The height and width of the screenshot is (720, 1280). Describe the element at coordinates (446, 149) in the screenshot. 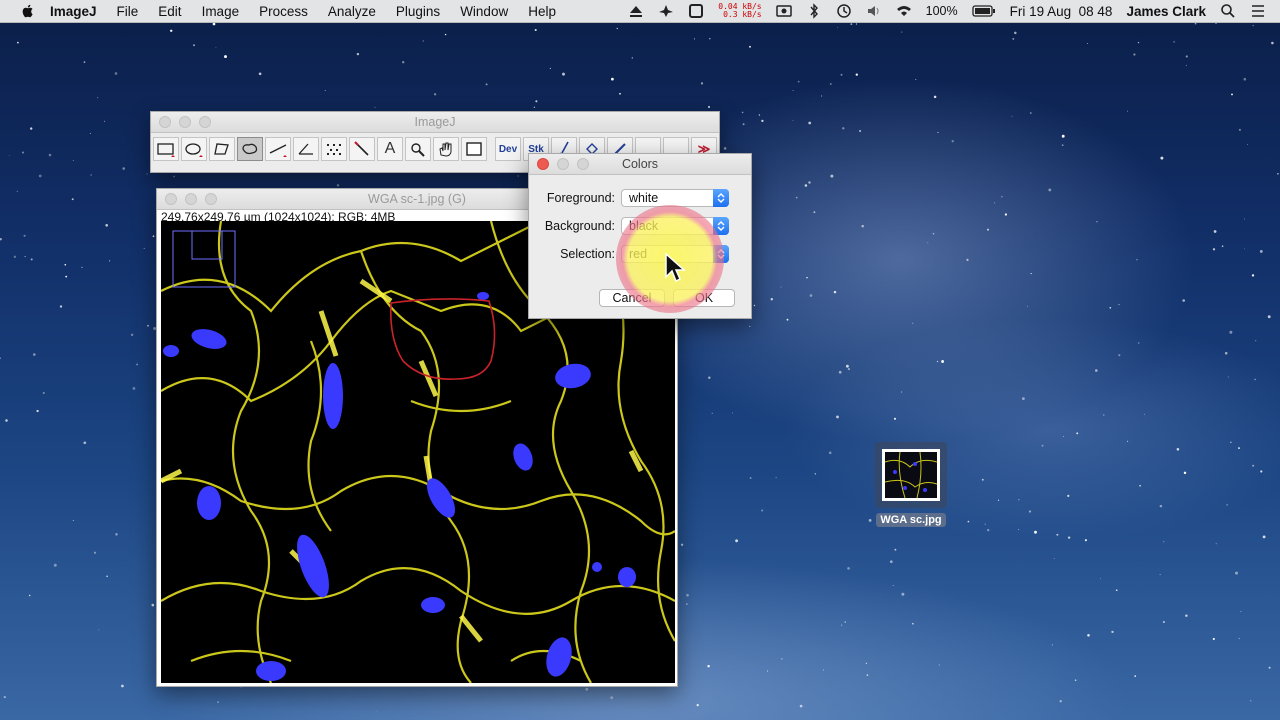

I see `scroll-tool` at that location.